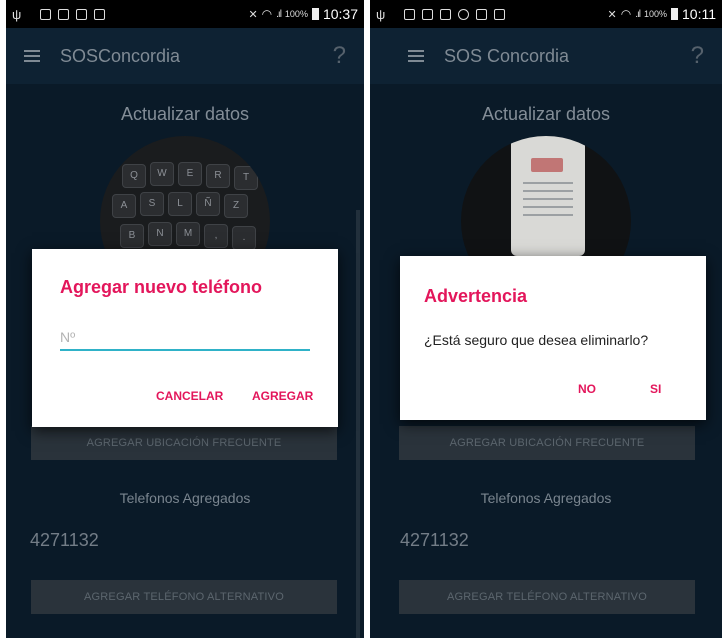  I want to click on scrollbar, so click(358, 424).